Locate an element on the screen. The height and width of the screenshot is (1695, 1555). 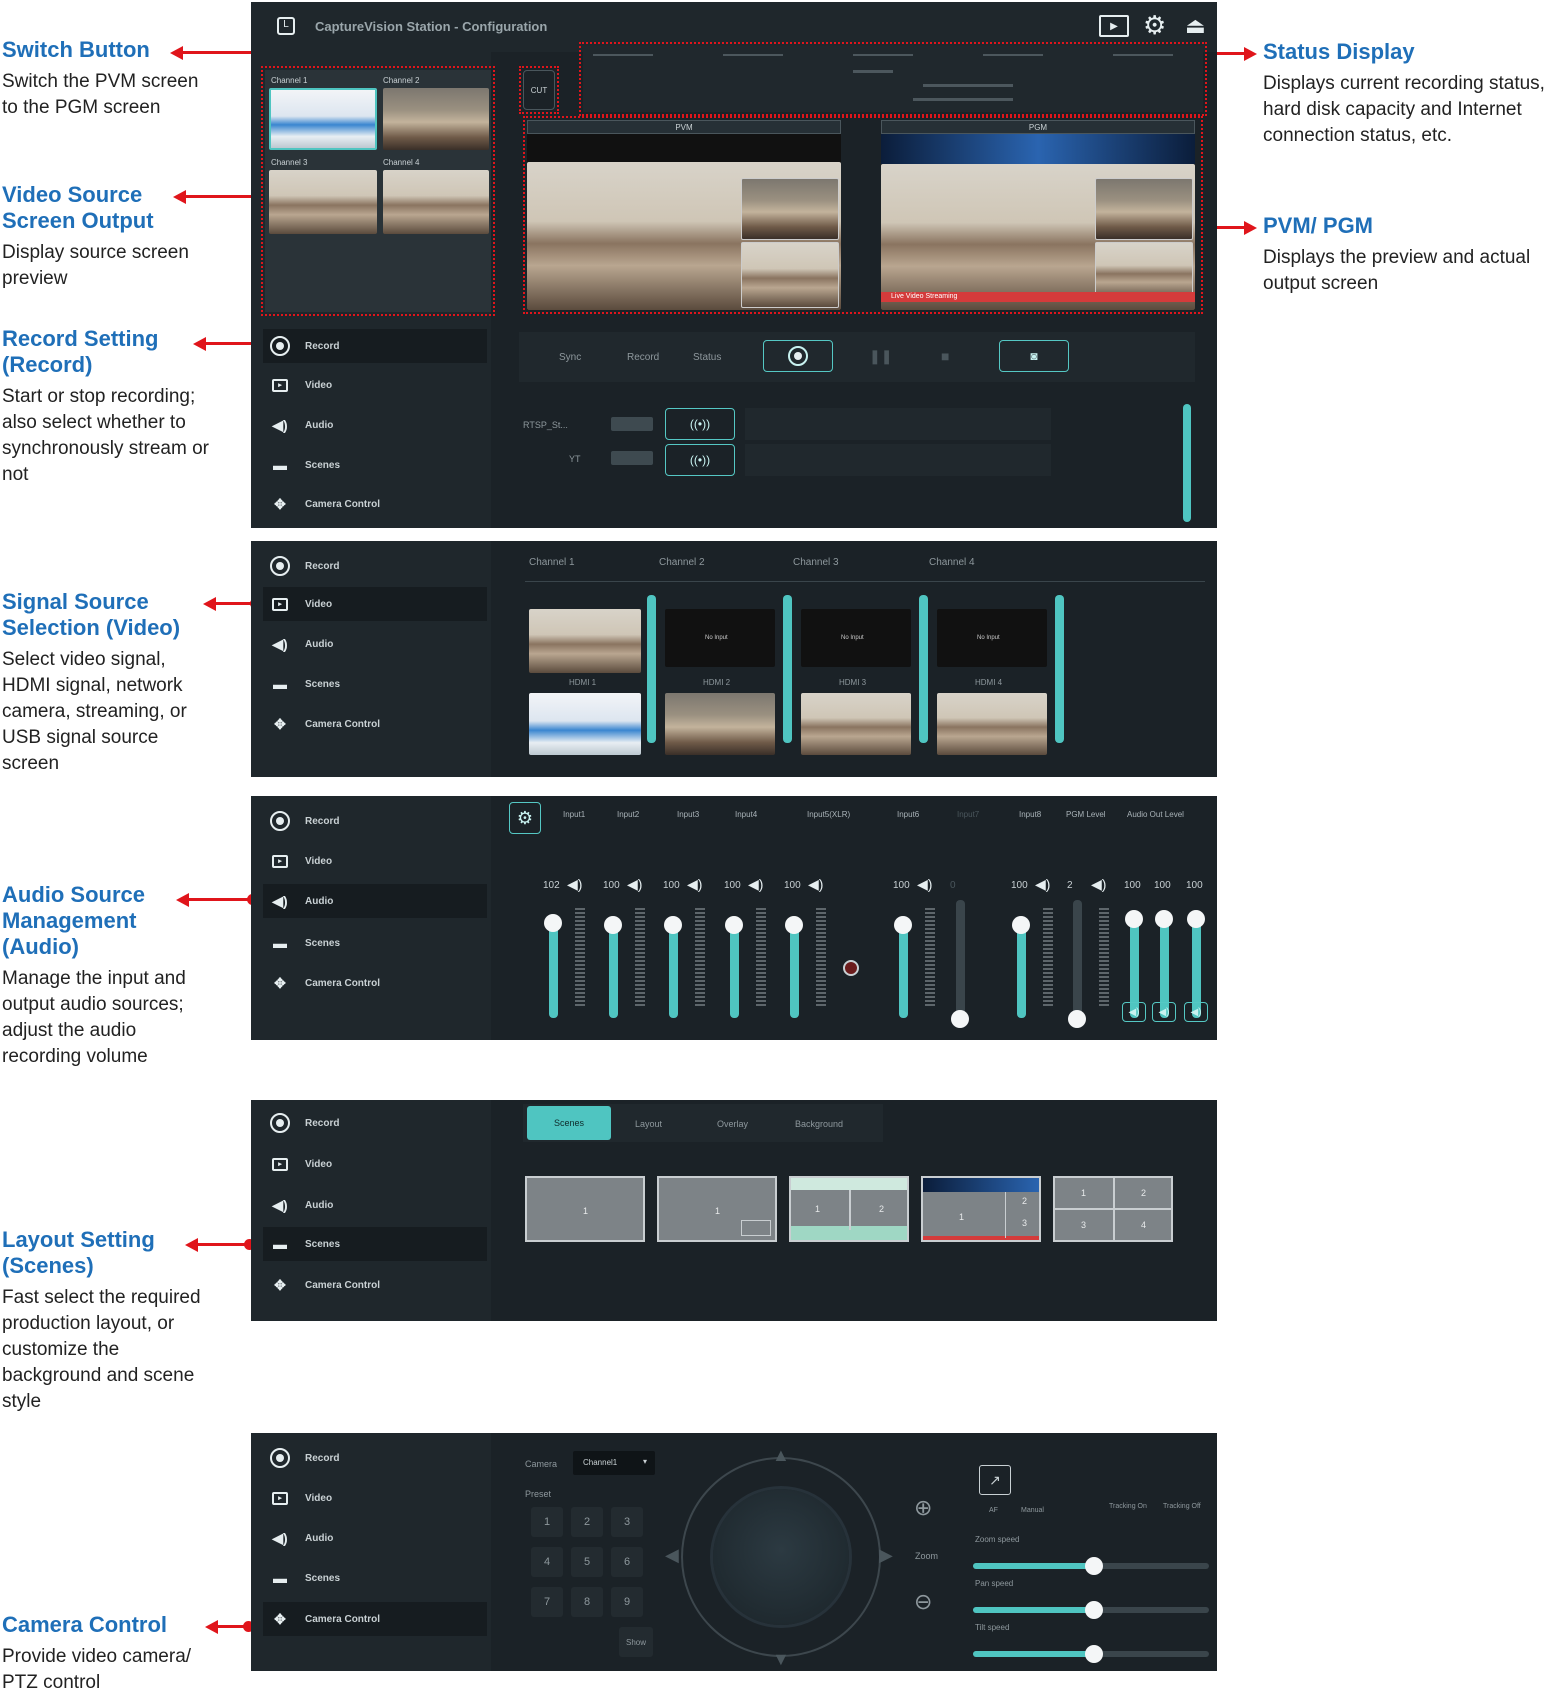
scene-full: 1 is located at coordinates (585, 1209).